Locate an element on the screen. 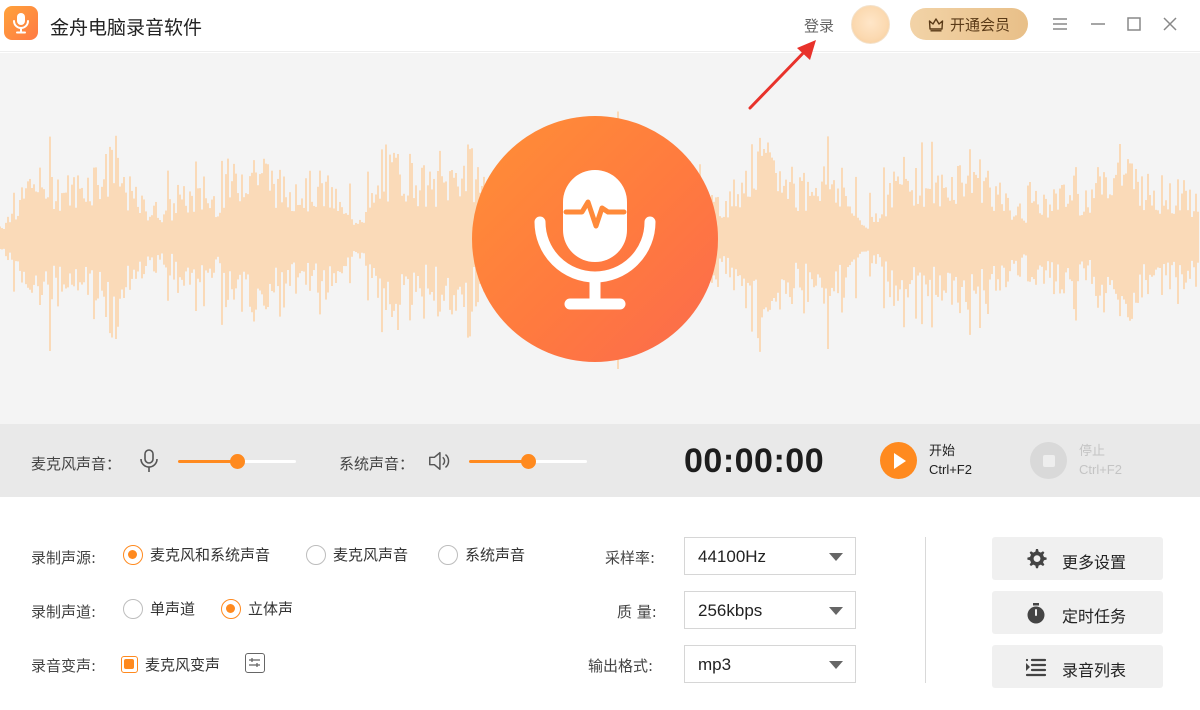  menu-icon is located at coordinates (1060, 24).